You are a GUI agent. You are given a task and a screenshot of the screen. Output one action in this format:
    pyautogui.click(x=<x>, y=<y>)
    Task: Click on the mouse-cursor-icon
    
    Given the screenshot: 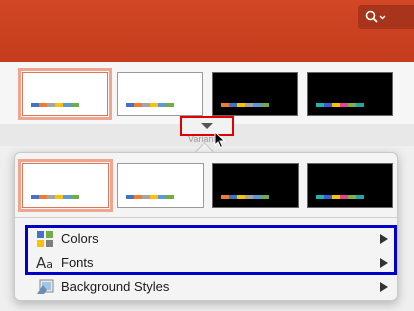 What is the action you would take?
    pyautogui.click(x=220, y=140)
    